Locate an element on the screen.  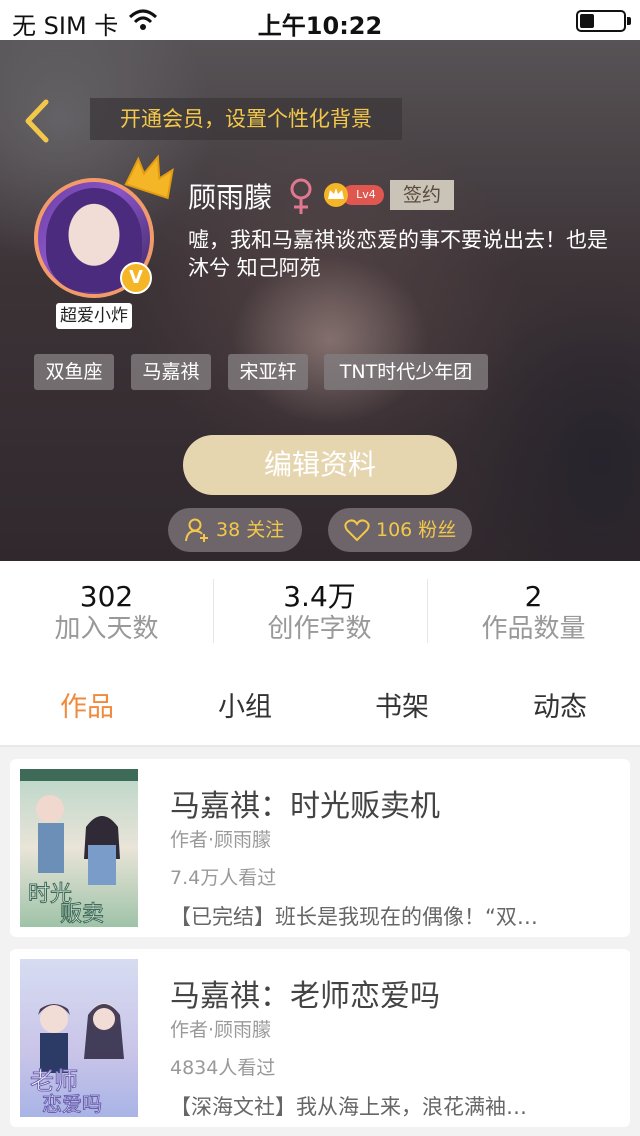
svg-text: 恋爱吗 is located at coordinates (72, 1104).